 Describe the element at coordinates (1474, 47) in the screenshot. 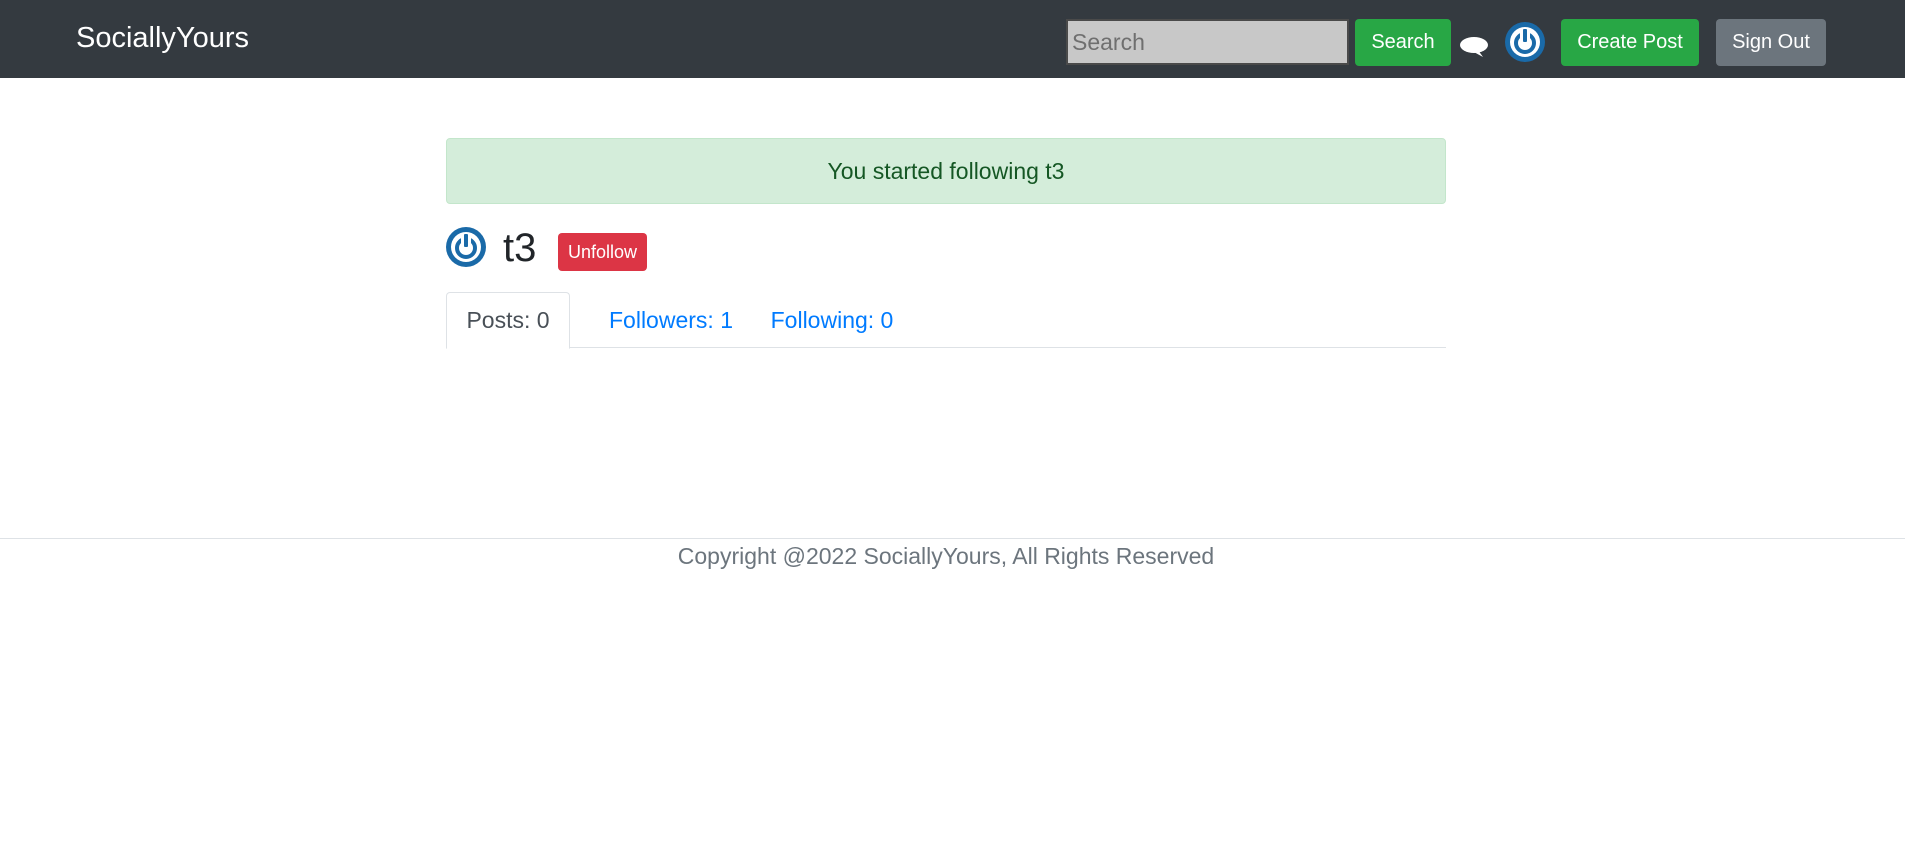

I see `chat-bubble-icon` at that location.